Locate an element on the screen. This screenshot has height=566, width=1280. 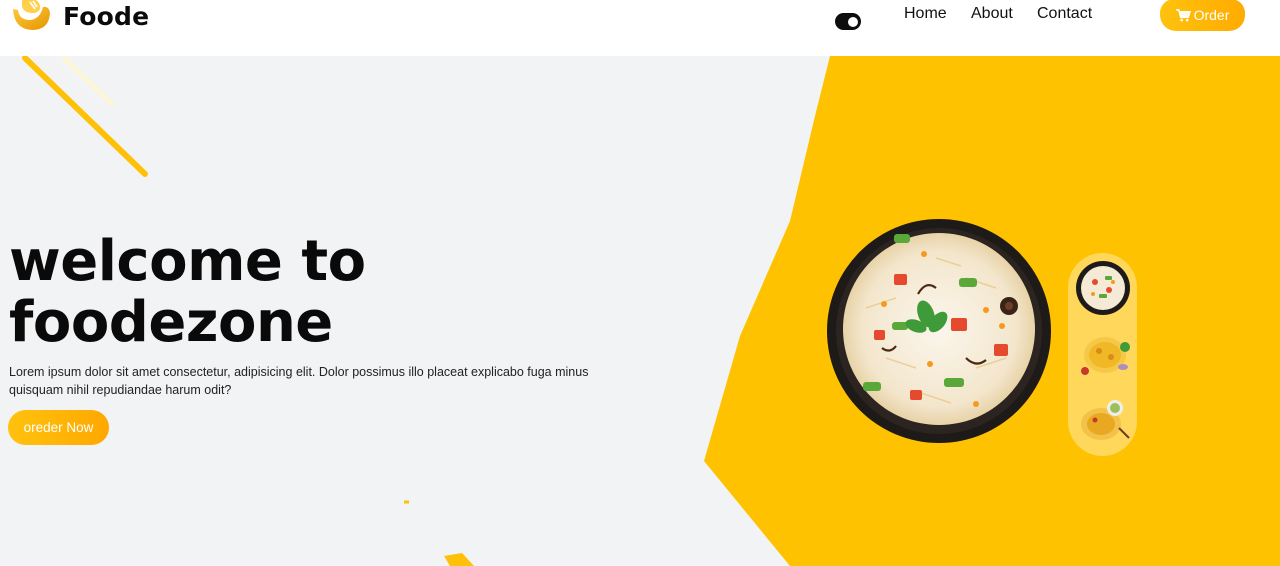
cart-icon is located at coordinates (1183, 14).